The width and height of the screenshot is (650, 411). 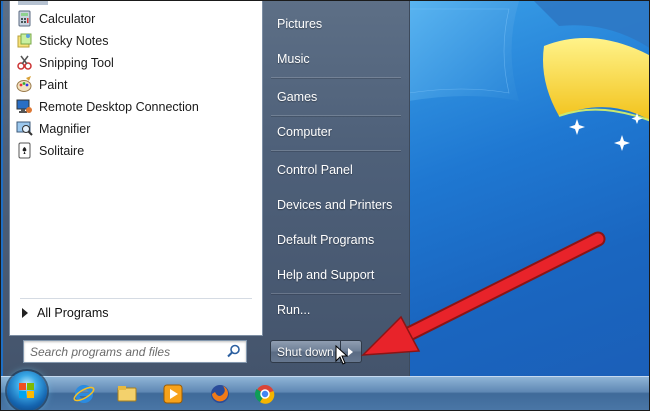 I want to click on search-input, so click(x=121, y=351).